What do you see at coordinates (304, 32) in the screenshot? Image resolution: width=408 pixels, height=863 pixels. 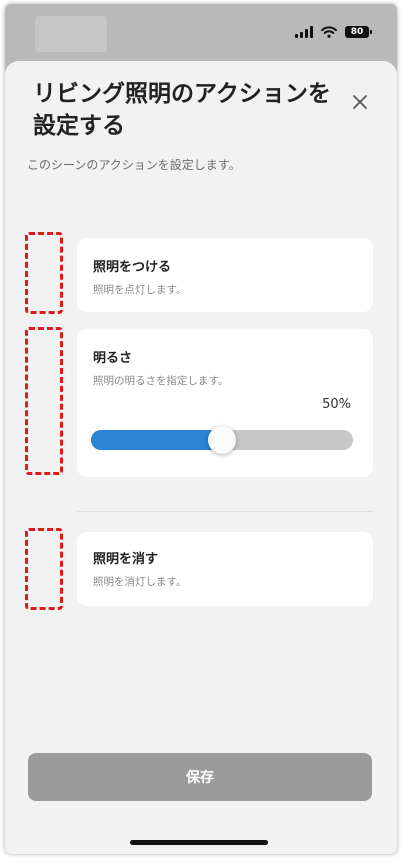 I see `cellular-signal-icon` at bounding box center [304, 32].